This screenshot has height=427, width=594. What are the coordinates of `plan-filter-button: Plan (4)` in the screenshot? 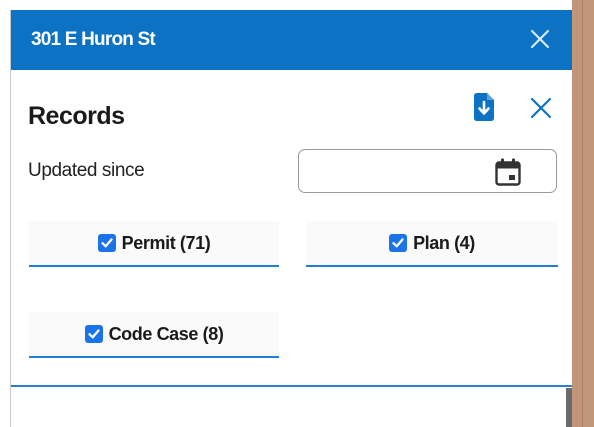 It's located at (432, 244).